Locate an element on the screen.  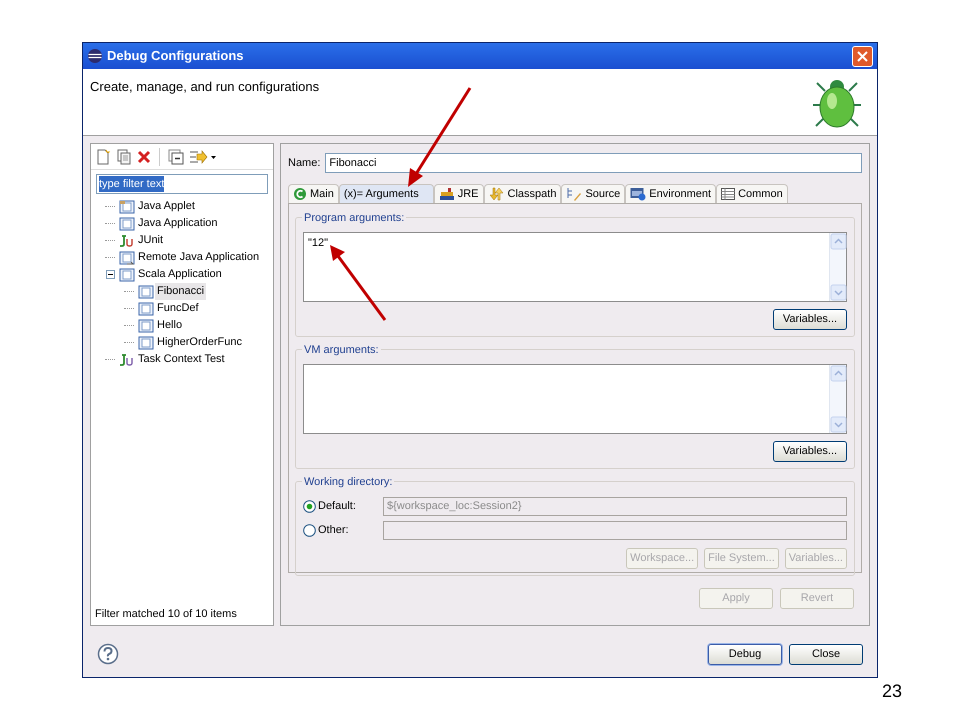
button: Debug is located at coordinates (745, 654).